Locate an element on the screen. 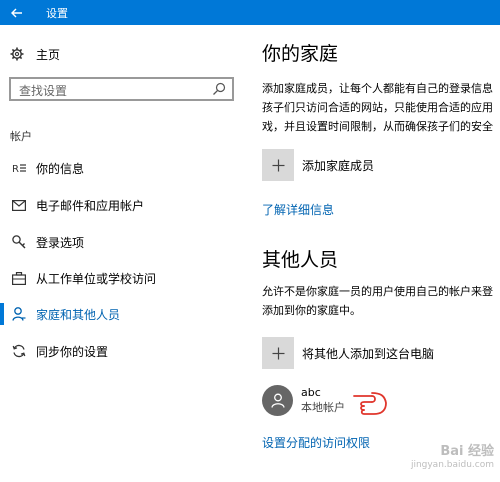 The height and width of the screenshot is (482, 500). user-text: abc 本地帐户 is located at coordinates (323, 400).